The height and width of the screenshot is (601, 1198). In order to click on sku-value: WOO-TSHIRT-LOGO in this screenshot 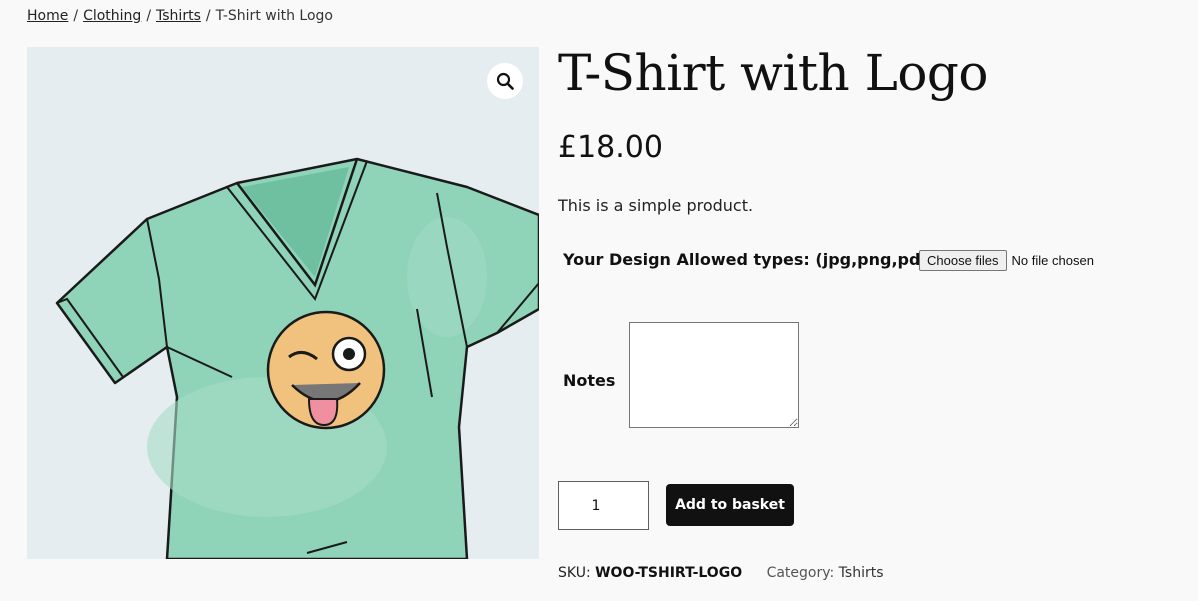, I will do `click(669, 573)`.